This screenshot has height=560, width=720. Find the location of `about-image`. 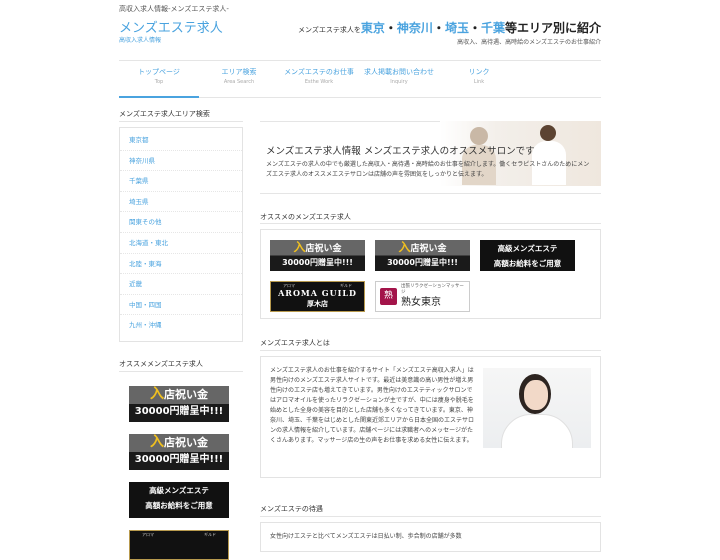

about-image is located at coordinates (537, 408).